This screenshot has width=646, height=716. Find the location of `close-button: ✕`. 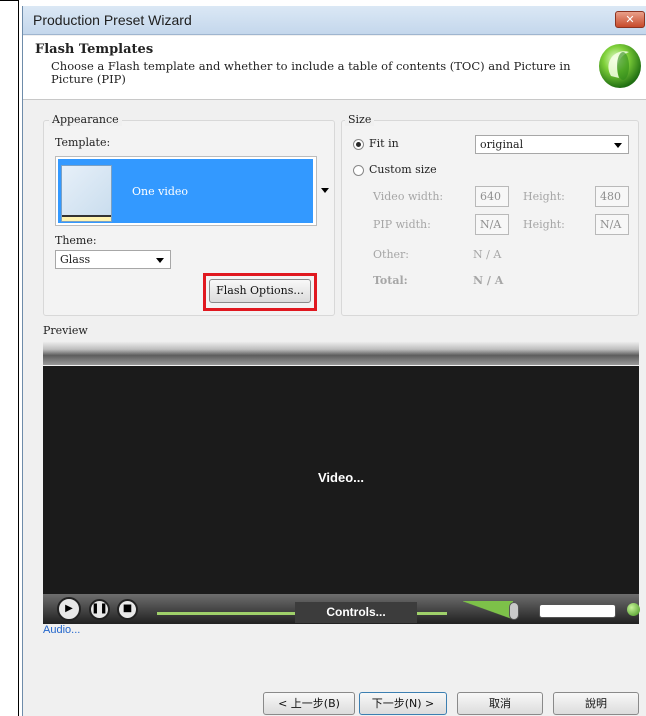

close-button: ✕ is located at coordinates (630, 19).